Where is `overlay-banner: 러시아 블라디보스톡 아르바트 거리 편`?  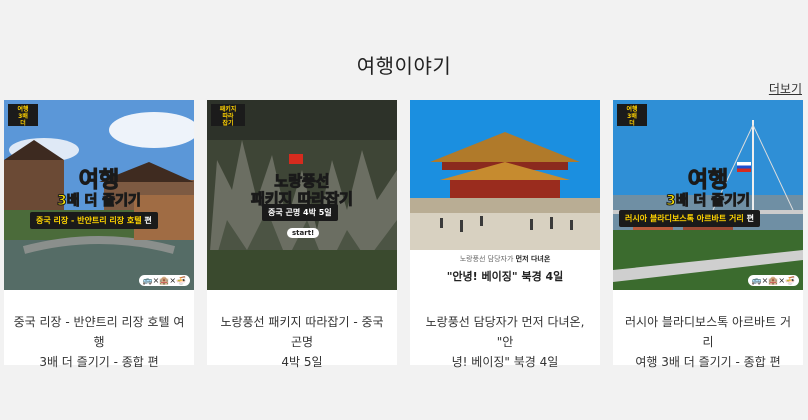 overlay-banner: 러시아 블라디보스톡 아르바트 거리 편 is located at coordinates (689, 218).